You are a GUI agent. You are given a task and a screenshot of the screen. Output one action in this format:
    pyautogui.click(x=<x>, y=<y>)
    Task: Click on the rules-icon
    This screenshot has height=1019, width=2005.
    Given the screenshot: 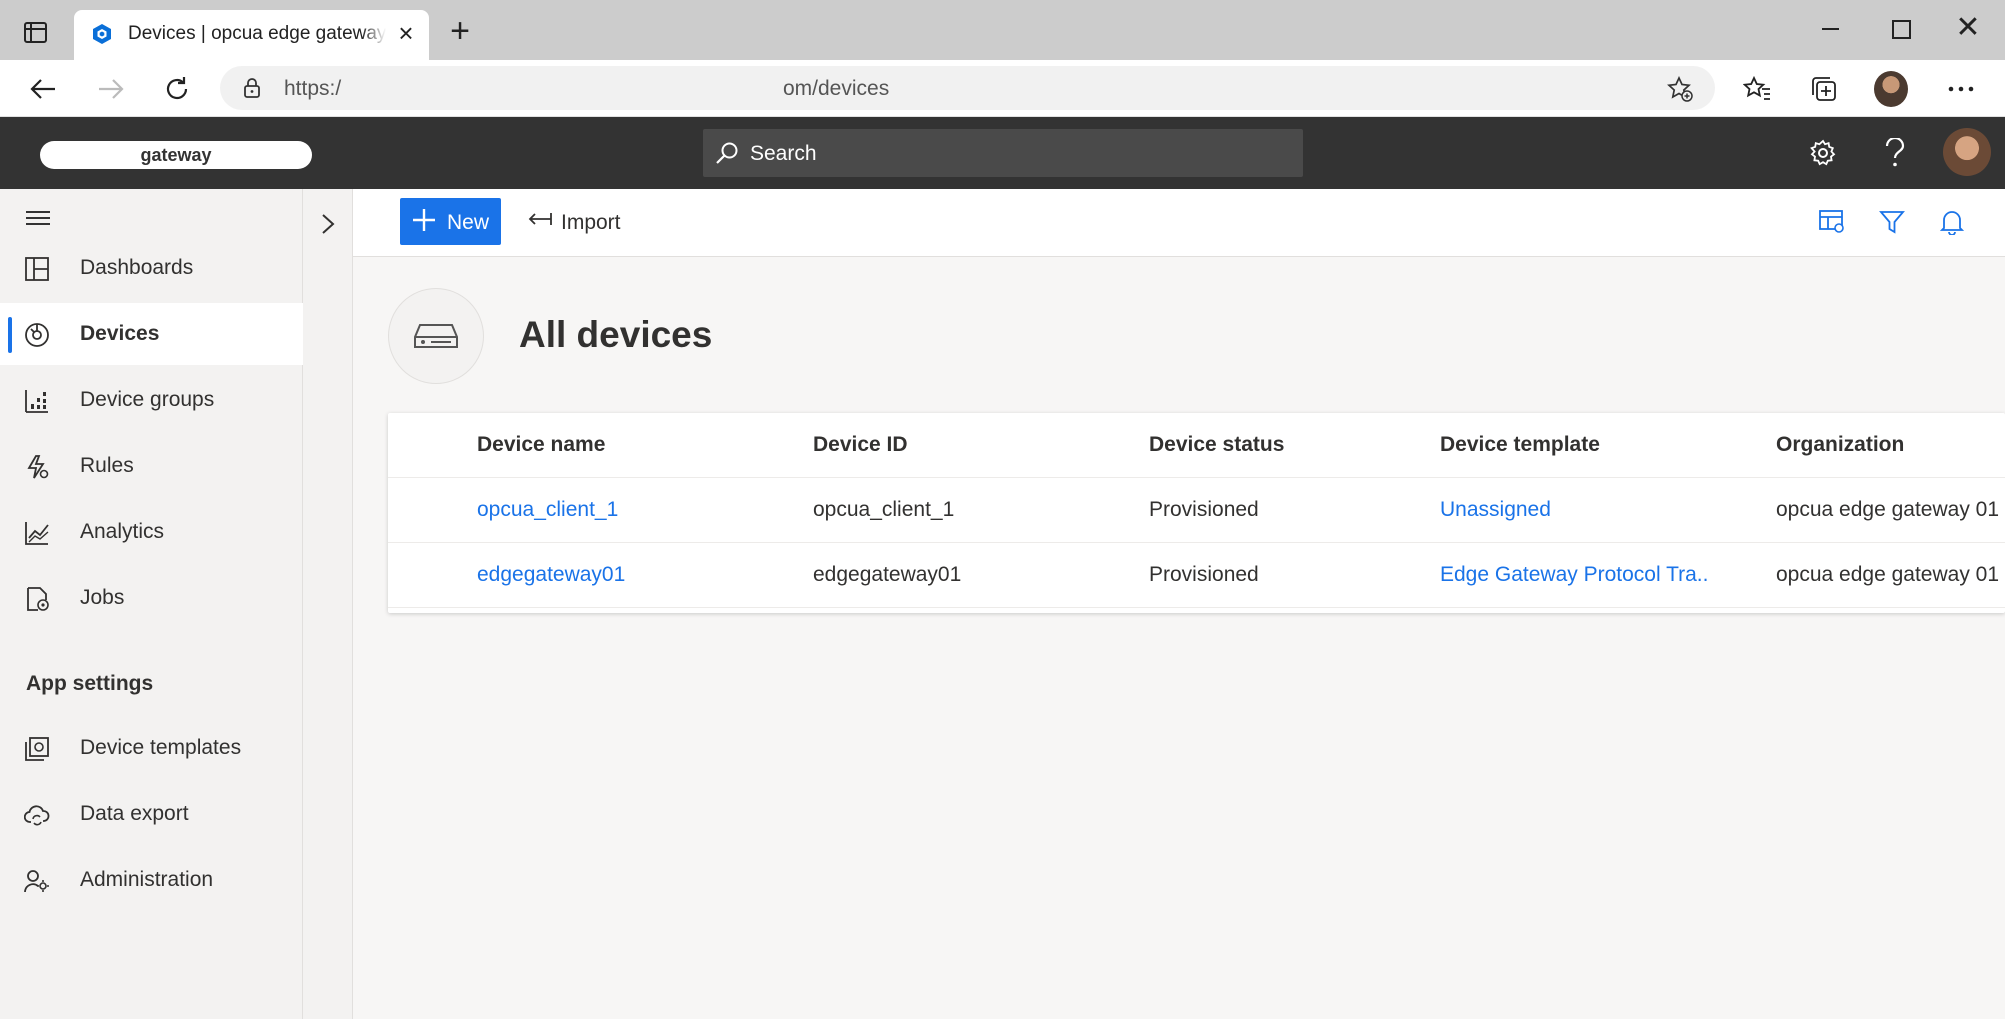 What is the action you would take?
    pyautogui.click(x=38, y=467)
    